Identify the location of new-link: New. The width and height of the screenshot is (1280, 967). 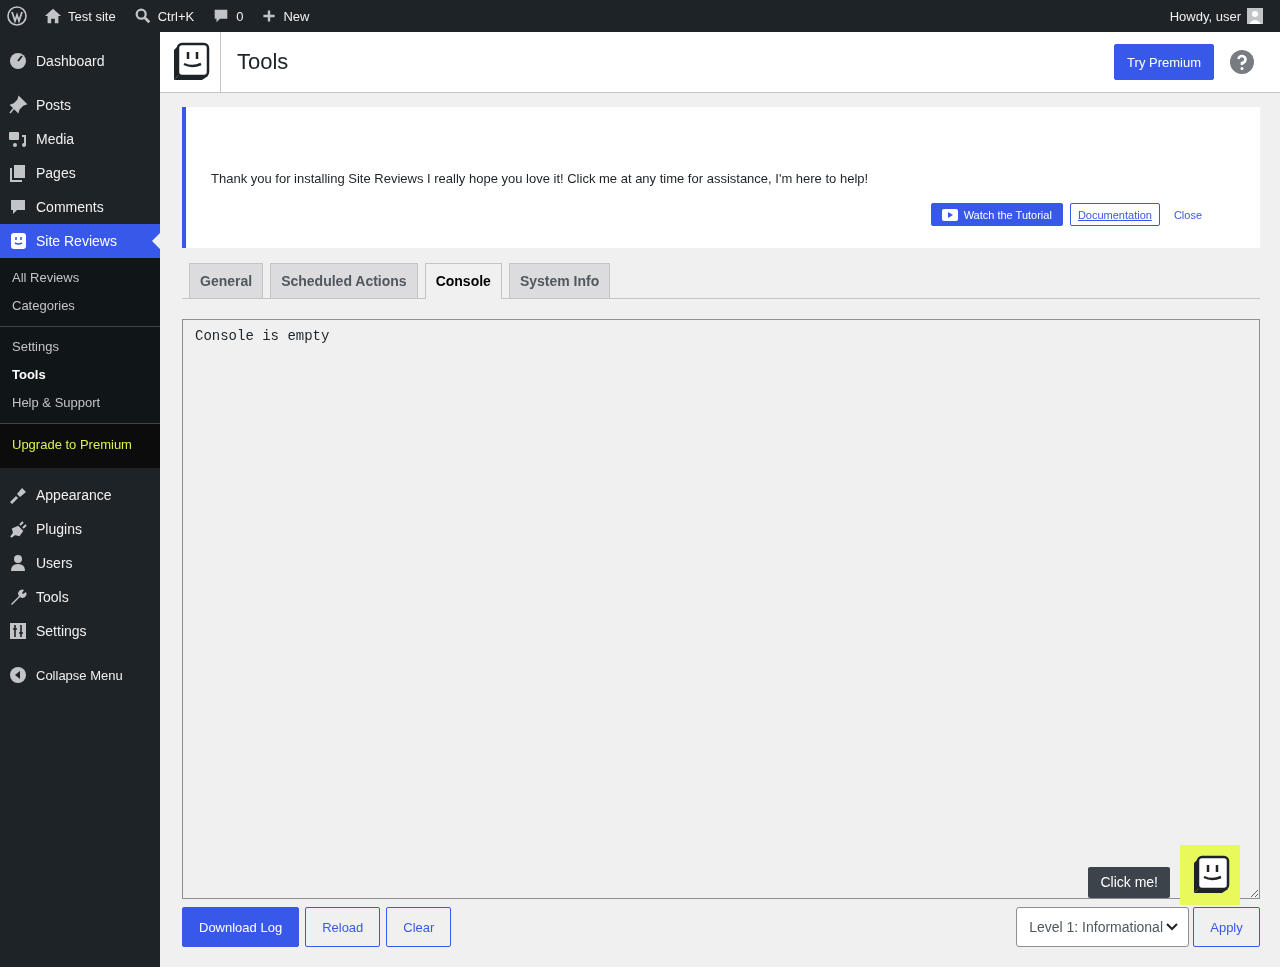
(285, 16).